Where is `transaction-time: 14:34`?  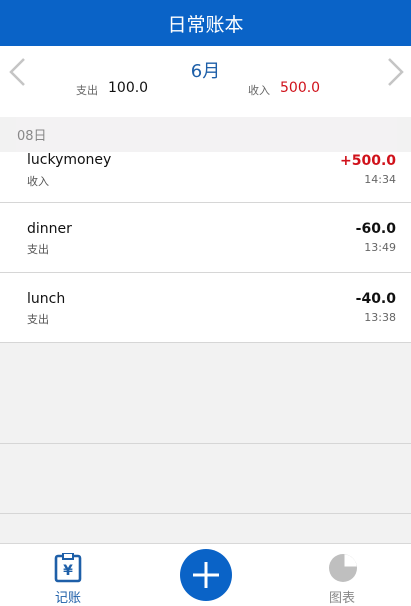 transaction-time: 14:34 is located at coordinates (380, 179).